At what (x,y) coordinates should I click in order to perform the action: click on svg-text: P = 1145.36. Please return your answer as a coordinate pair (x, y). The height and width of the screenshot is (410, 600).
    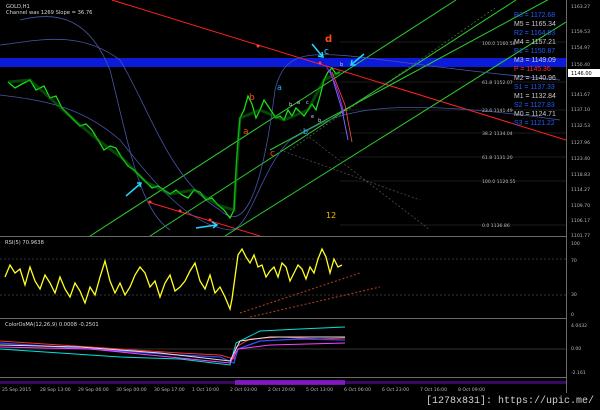
    Looking at the image, I should click on (532, 69).